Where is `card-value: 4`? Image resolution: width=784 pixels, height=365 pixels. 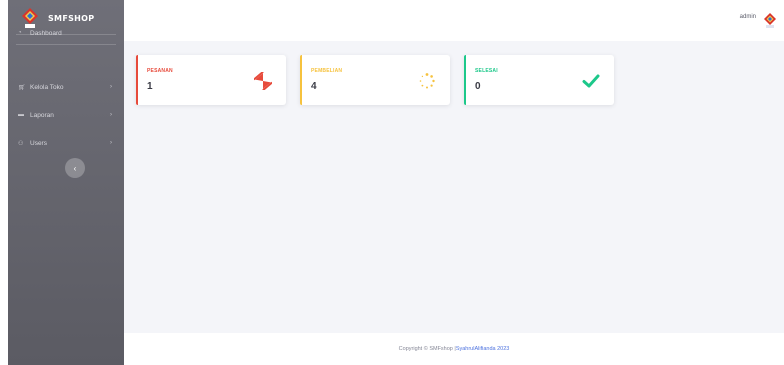
card-value: 4 is located at coordinates (314, 86).